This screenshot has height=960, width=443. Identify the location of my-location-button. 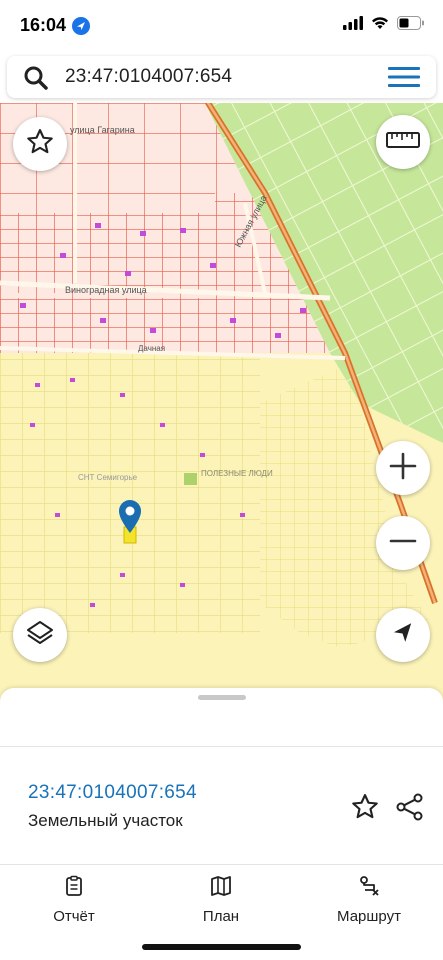
(403, 635).